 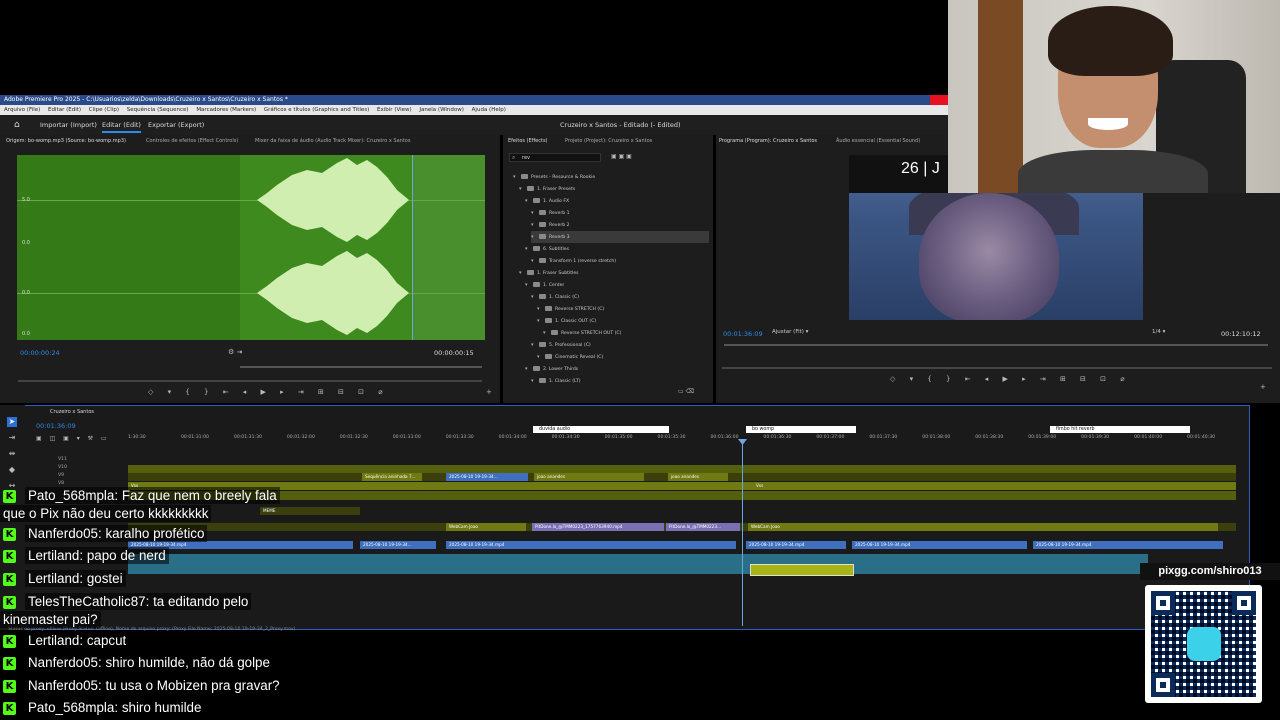 What do you see at coordinates (1177, 332) in the screenshot?
I see `resolution-dropdown: 1/4 ▾` at bounding box center [1177, 332].